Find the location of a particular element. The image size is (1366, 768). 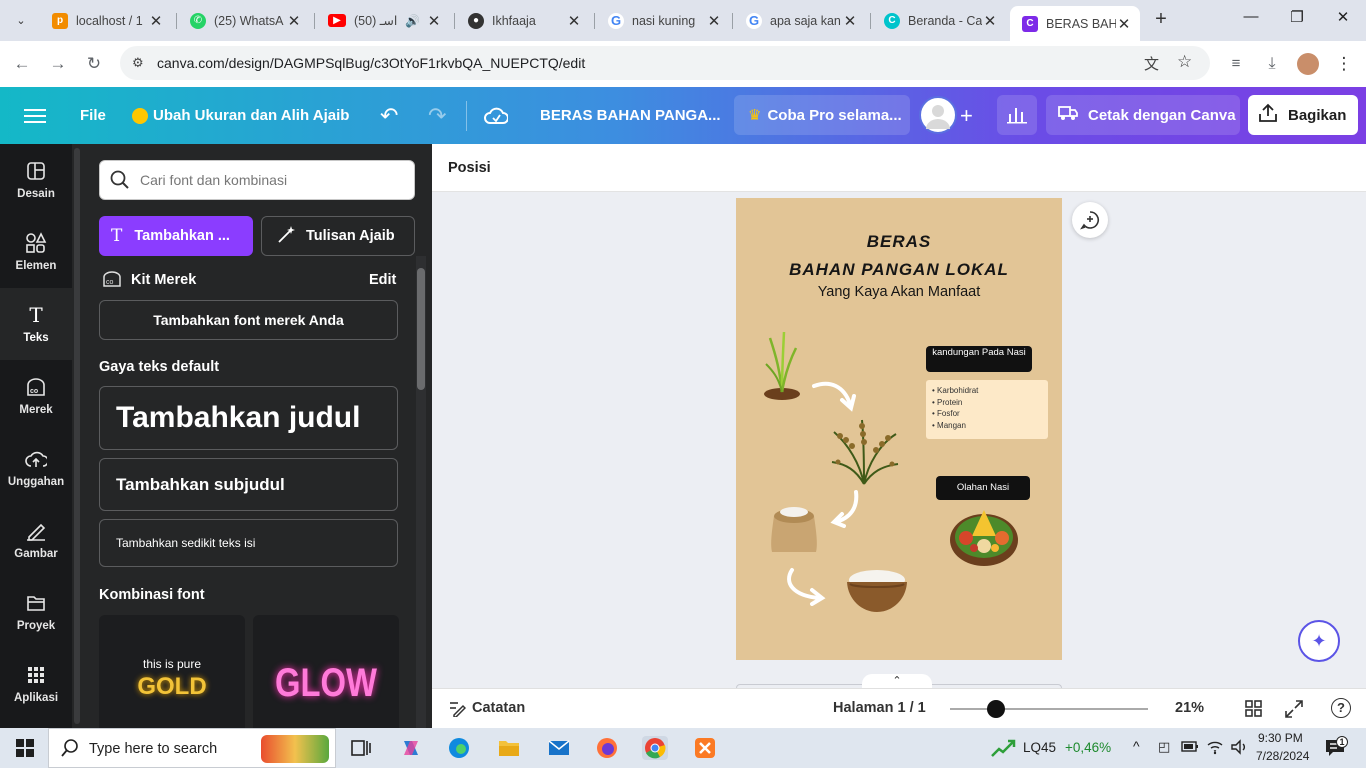

magic-write-button: Tulisan Ajaib is located at coordinates (338, 236).